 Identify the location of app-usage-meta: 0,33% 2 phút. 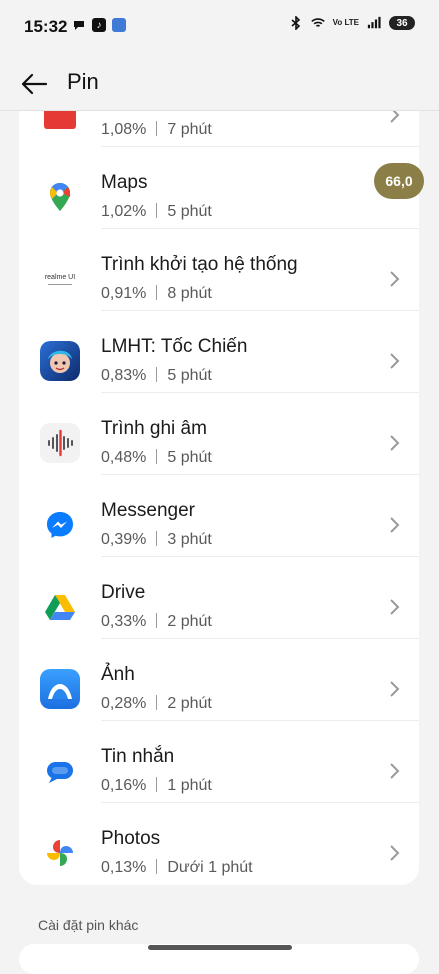
(156, 622).